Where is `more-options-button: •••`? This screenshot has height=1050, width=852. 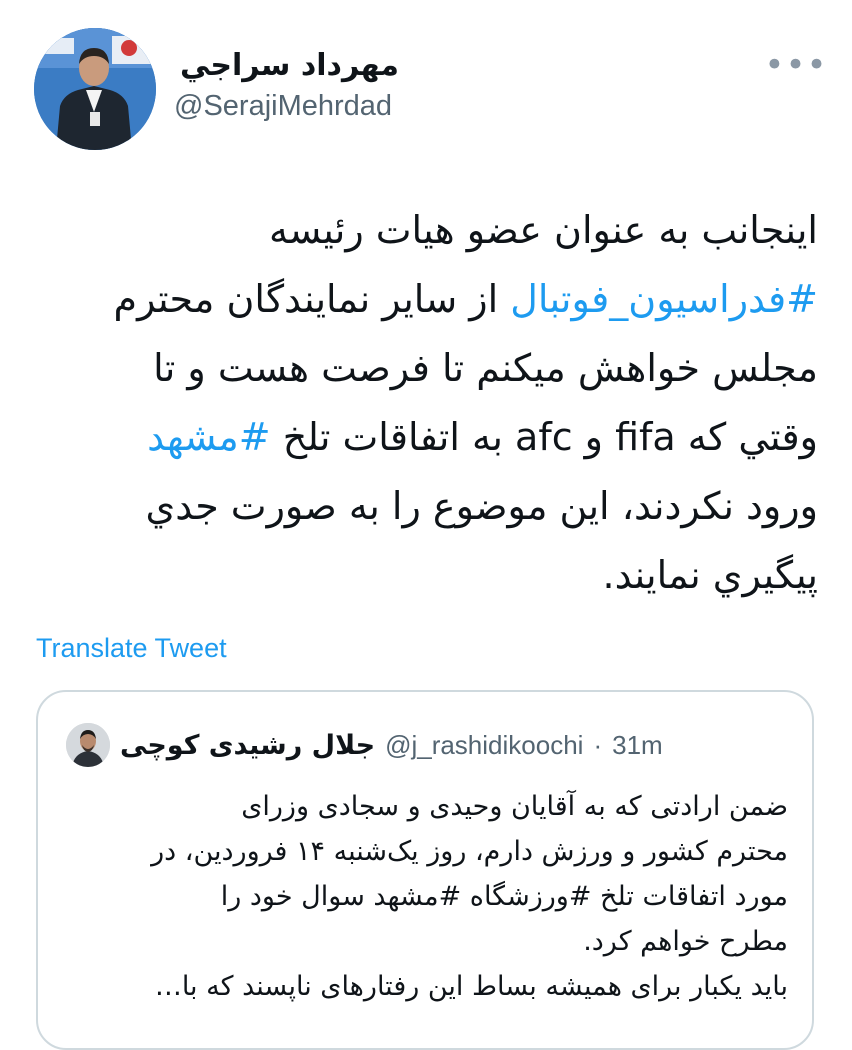 more-options-button: ••• is located at coordinates (795, 65).